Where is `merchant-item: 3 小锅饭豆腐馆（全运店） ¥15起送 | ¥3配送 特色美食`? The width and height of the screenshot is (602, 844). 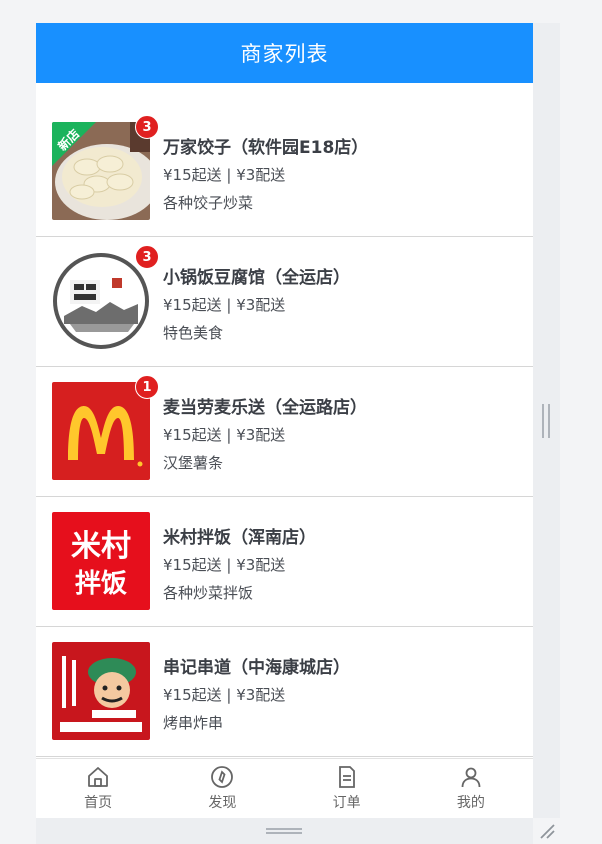 merchant-item: 3 小锅饭豆腐馆（全运店） ¥15起送 | ¥3配送 特色美食 is located at coordinates (284, 302).